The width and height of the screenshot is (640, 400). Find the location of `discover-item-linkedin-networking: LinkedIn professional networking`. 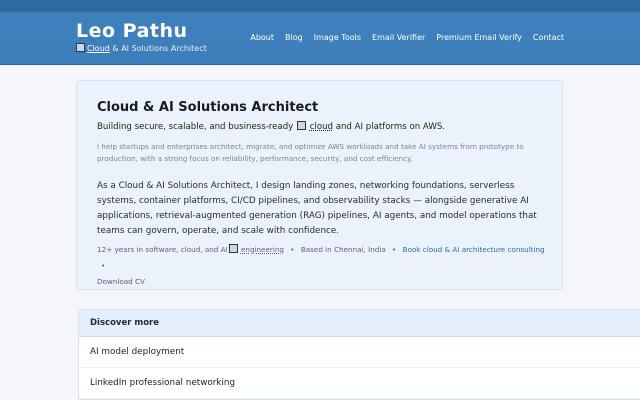

discover-item-linkedin-networking: LinkedIn professional networking is located at coordinates (359, 383).